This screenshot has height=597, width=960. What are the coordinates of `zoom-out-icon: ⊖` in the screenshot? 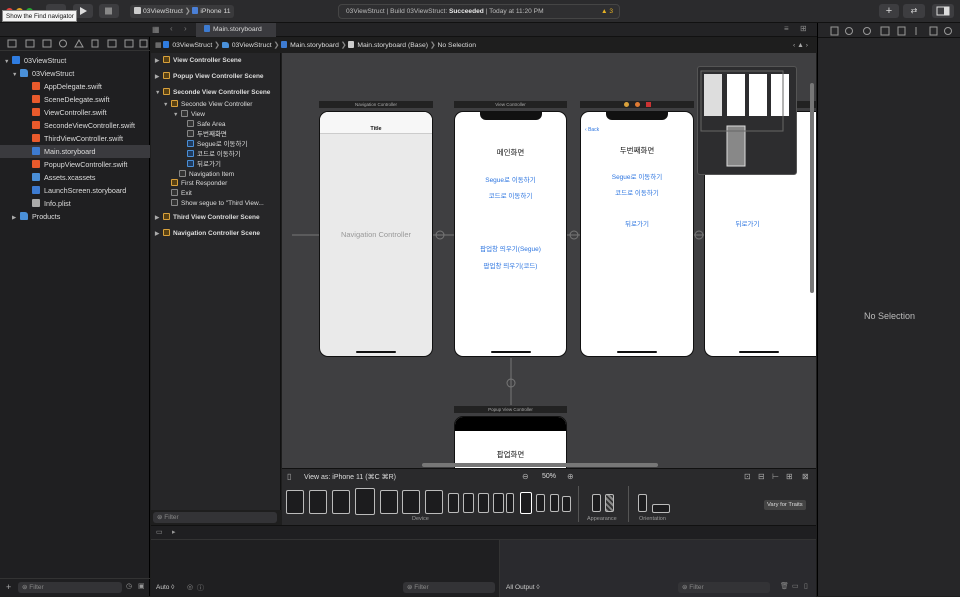 It's located at (525, 476).